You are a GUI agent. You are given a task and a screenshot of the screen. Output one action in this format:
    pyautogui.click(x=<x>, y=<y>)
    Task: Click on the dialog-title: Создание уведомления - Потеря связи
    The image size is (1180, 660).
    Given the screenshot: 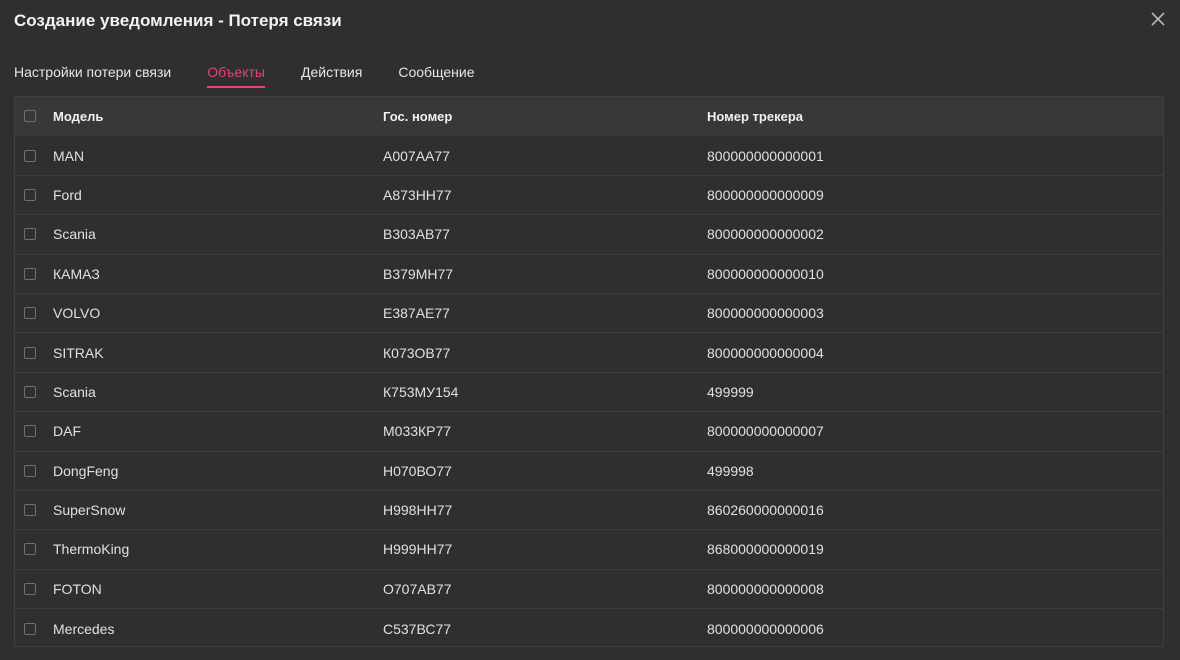 What is the action you would take?
    pyautogui.click(x=178, y=20)
    